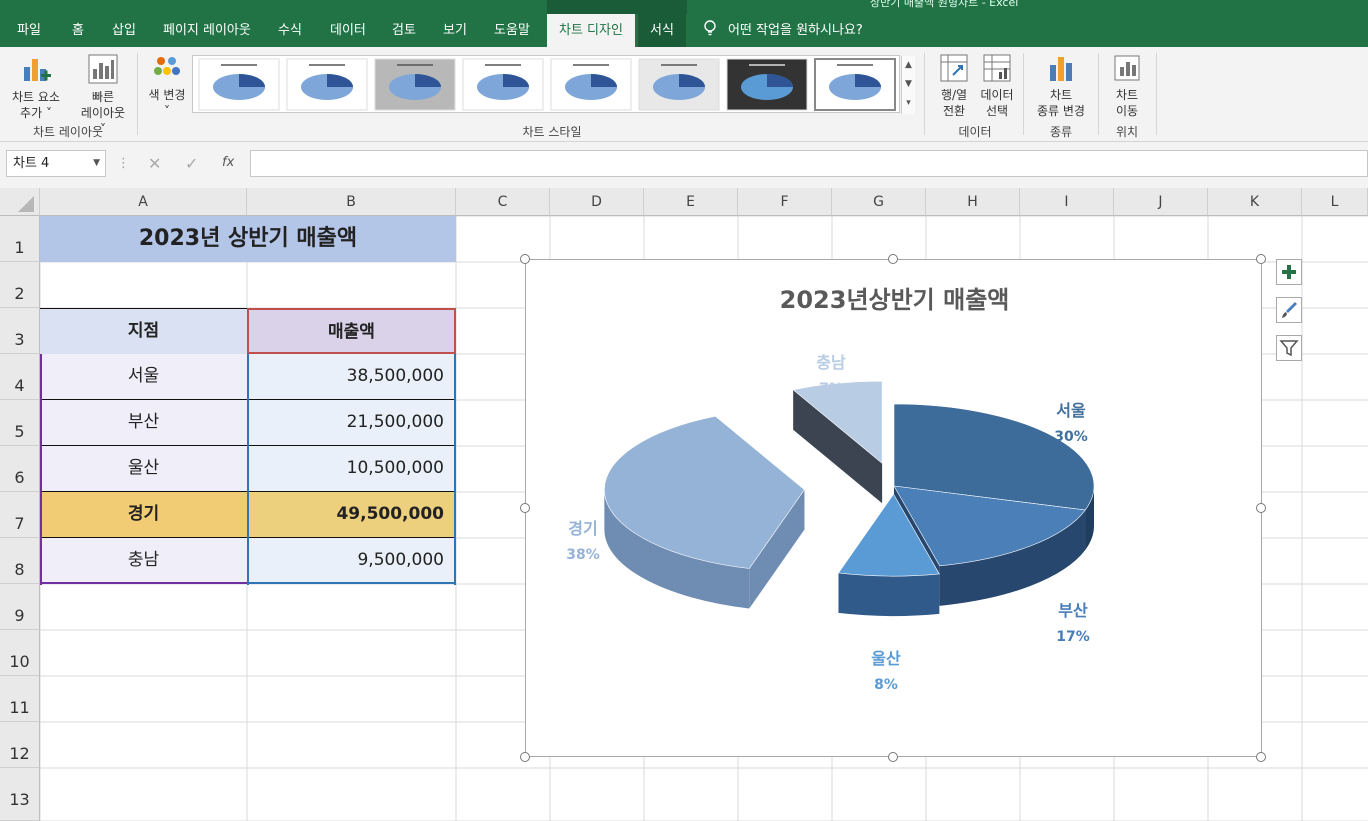 This screenshot has height=821, width=1368. Describe the element at coordinates (78, 30) in the screenshot. I see `tab-home: 홈` at that location.